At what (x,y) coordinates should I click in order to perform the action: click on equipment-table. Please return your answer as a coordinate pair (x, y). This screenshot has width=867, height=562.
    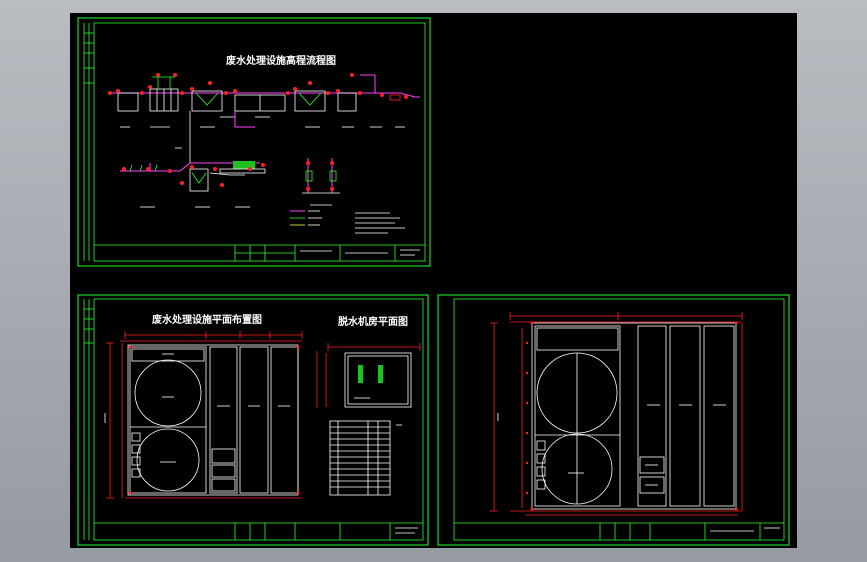
    Looking at the image, I should click on (365, 458).